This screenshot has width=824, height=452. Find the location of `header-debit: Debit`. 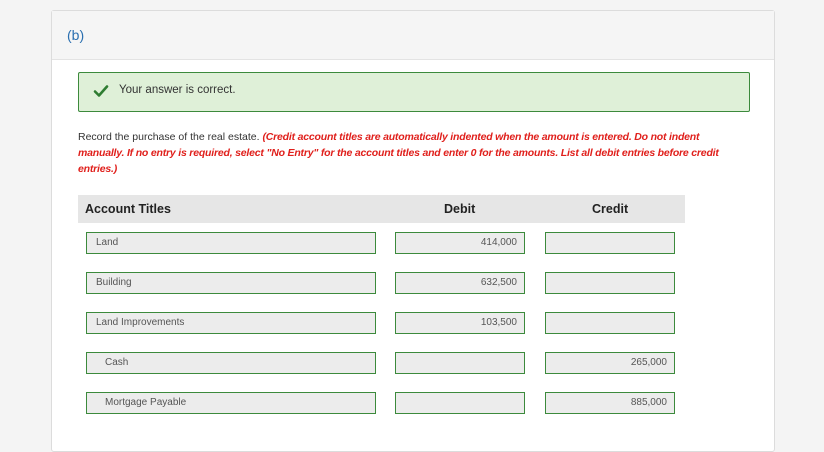

header-debit: Debit is located at coordinates (460, 209).